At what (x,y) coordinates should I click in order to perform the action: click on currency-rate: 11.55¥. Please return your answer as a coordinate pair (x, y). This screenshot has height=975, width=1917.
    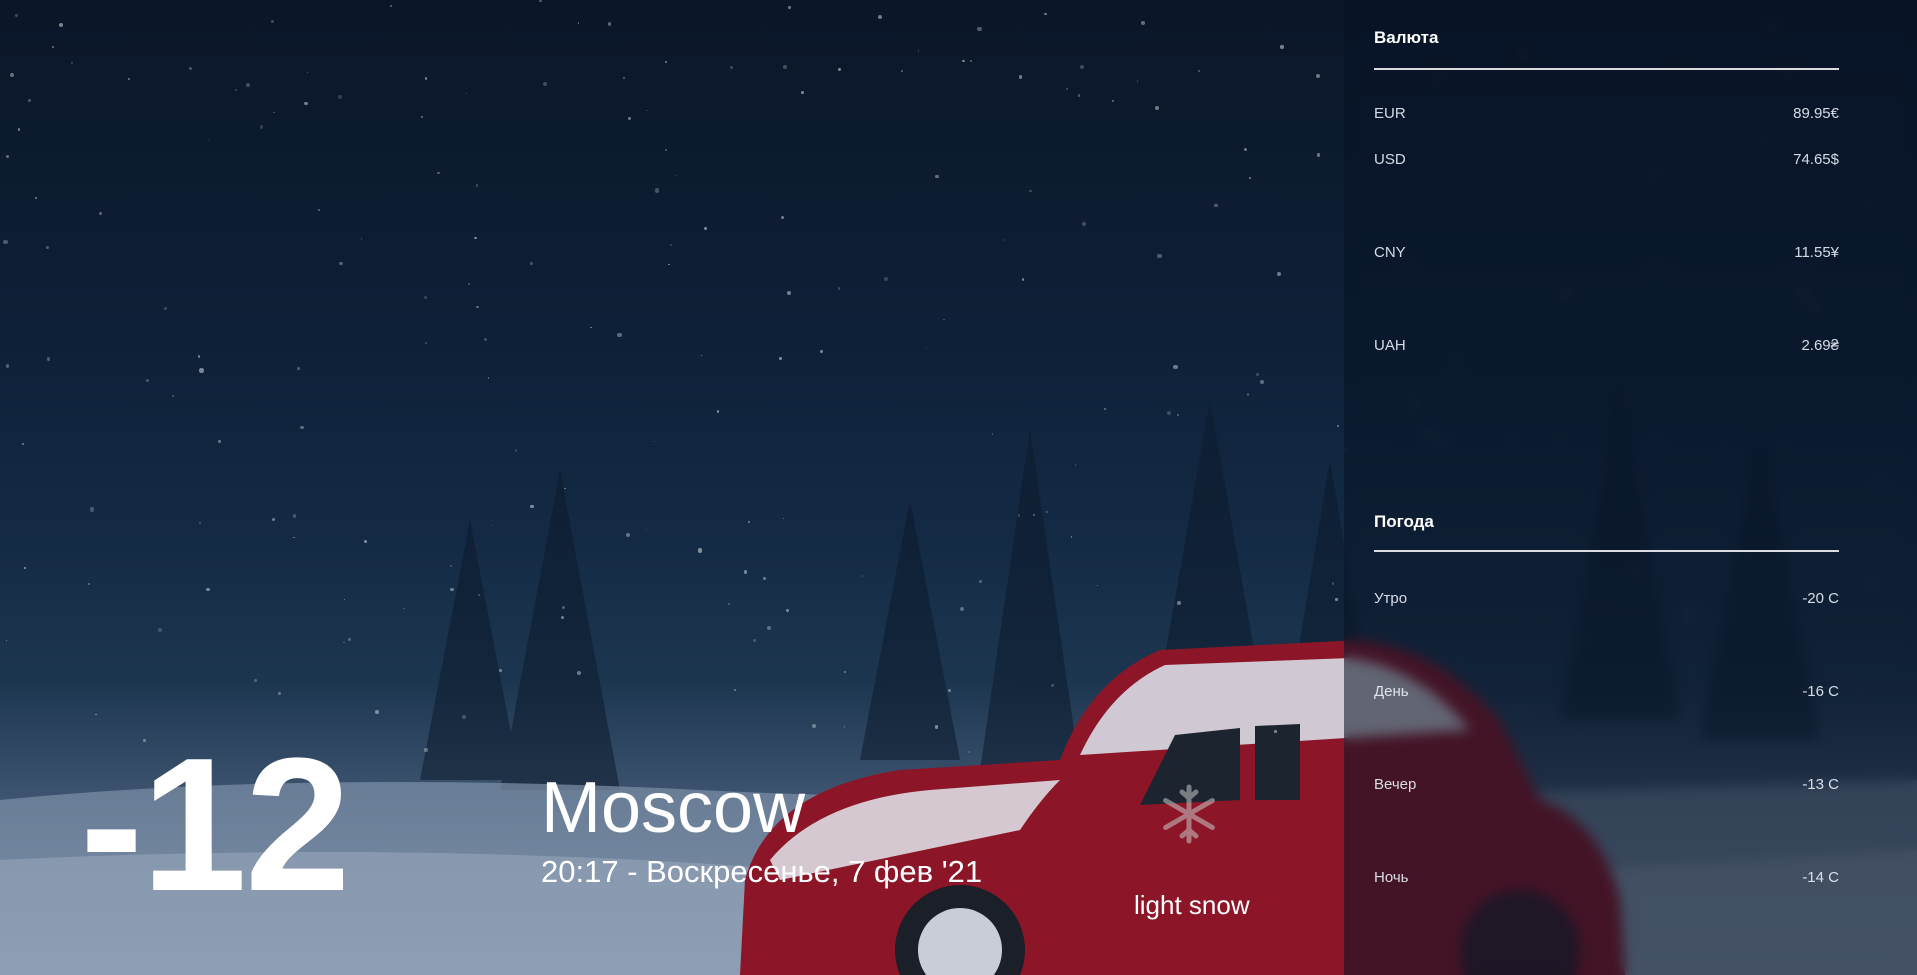
    Looking at the image, I should click on (1816, 252).